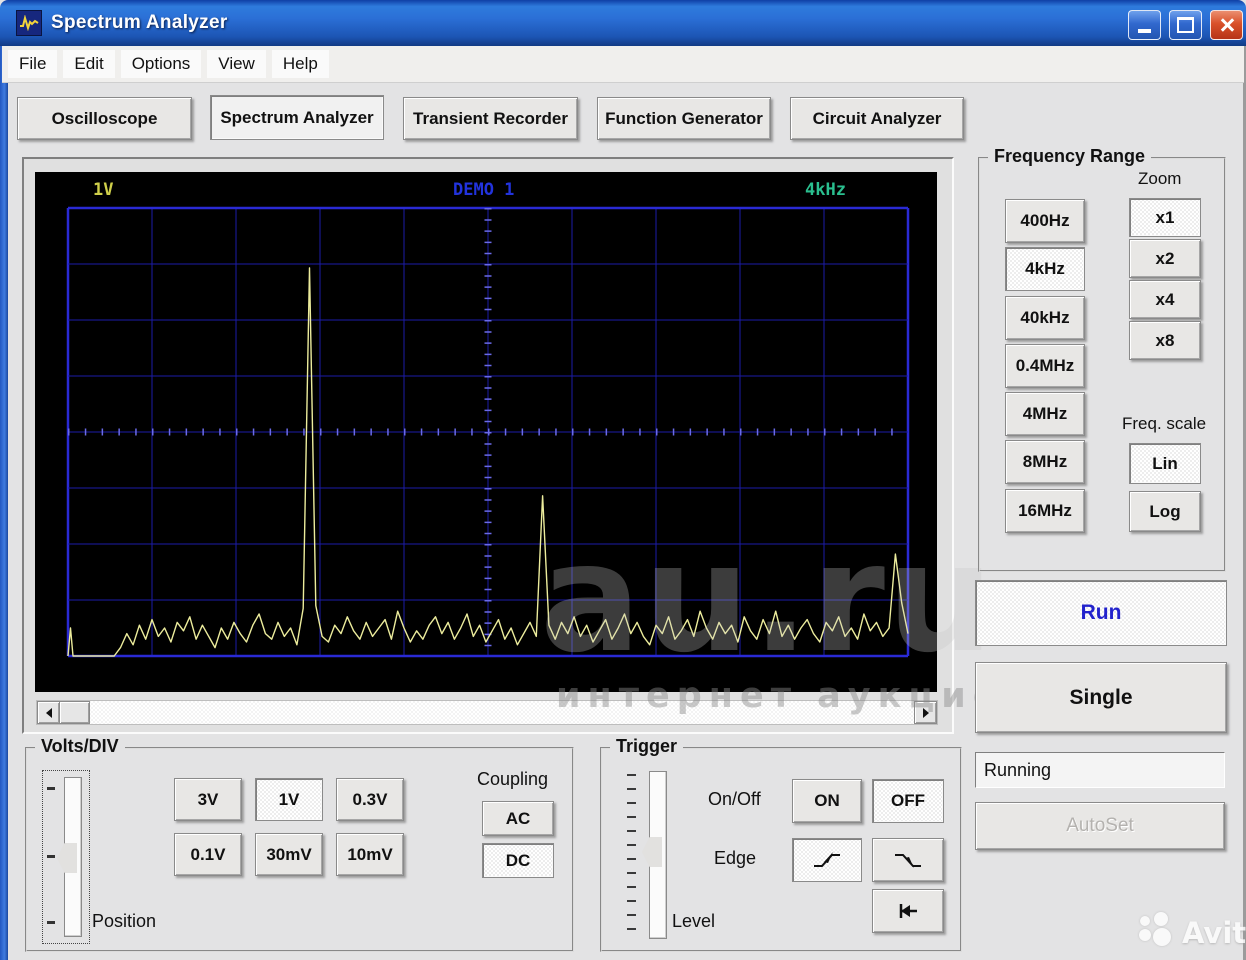 This screenshot has height=960, width=1246. What do you see at coordinates (684, 118) in the screenshot?
I see `tab-function-generator: Function Generator` at bounding box center [684, 118].